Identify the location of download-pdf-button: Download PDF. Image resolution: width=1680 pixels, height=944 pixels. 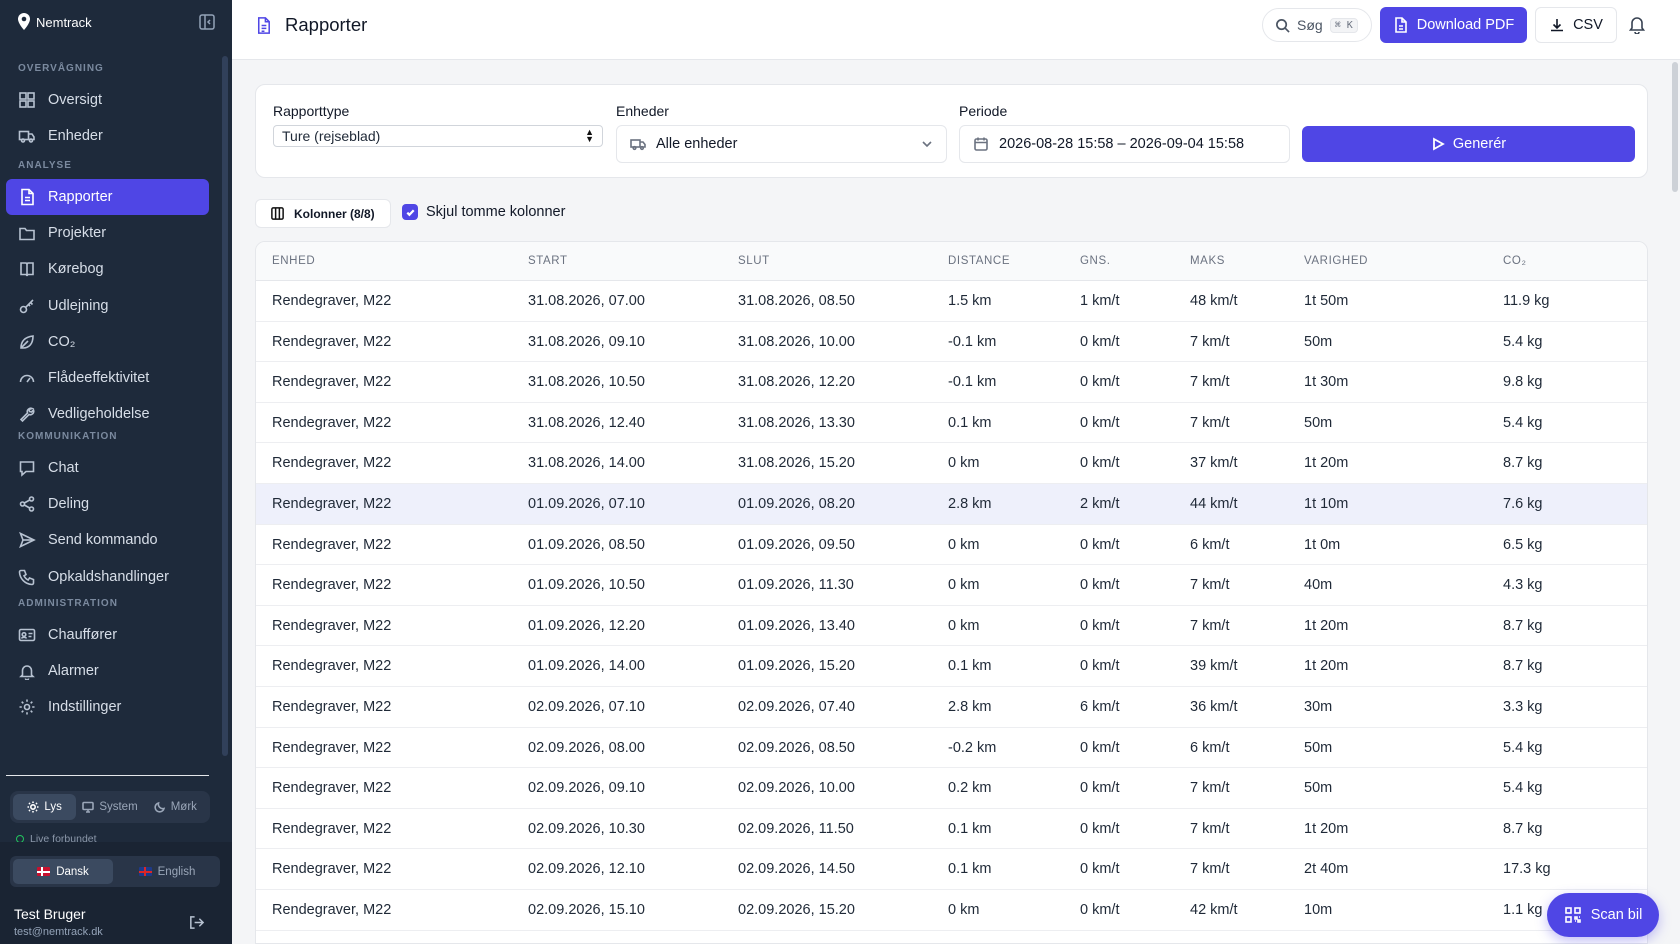
(1453, 25).